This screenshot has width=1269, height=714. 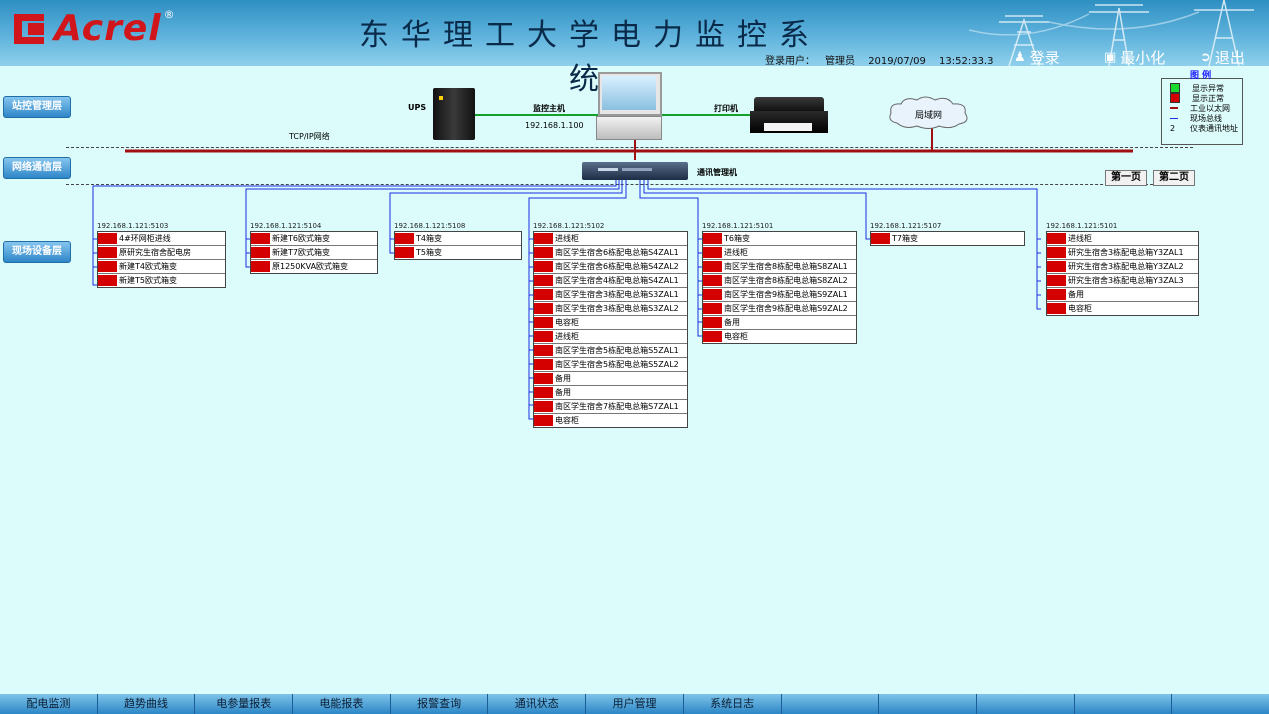 I want to click on device-name: 原1250KVA欧式箱变, so click(x=310, y=266).